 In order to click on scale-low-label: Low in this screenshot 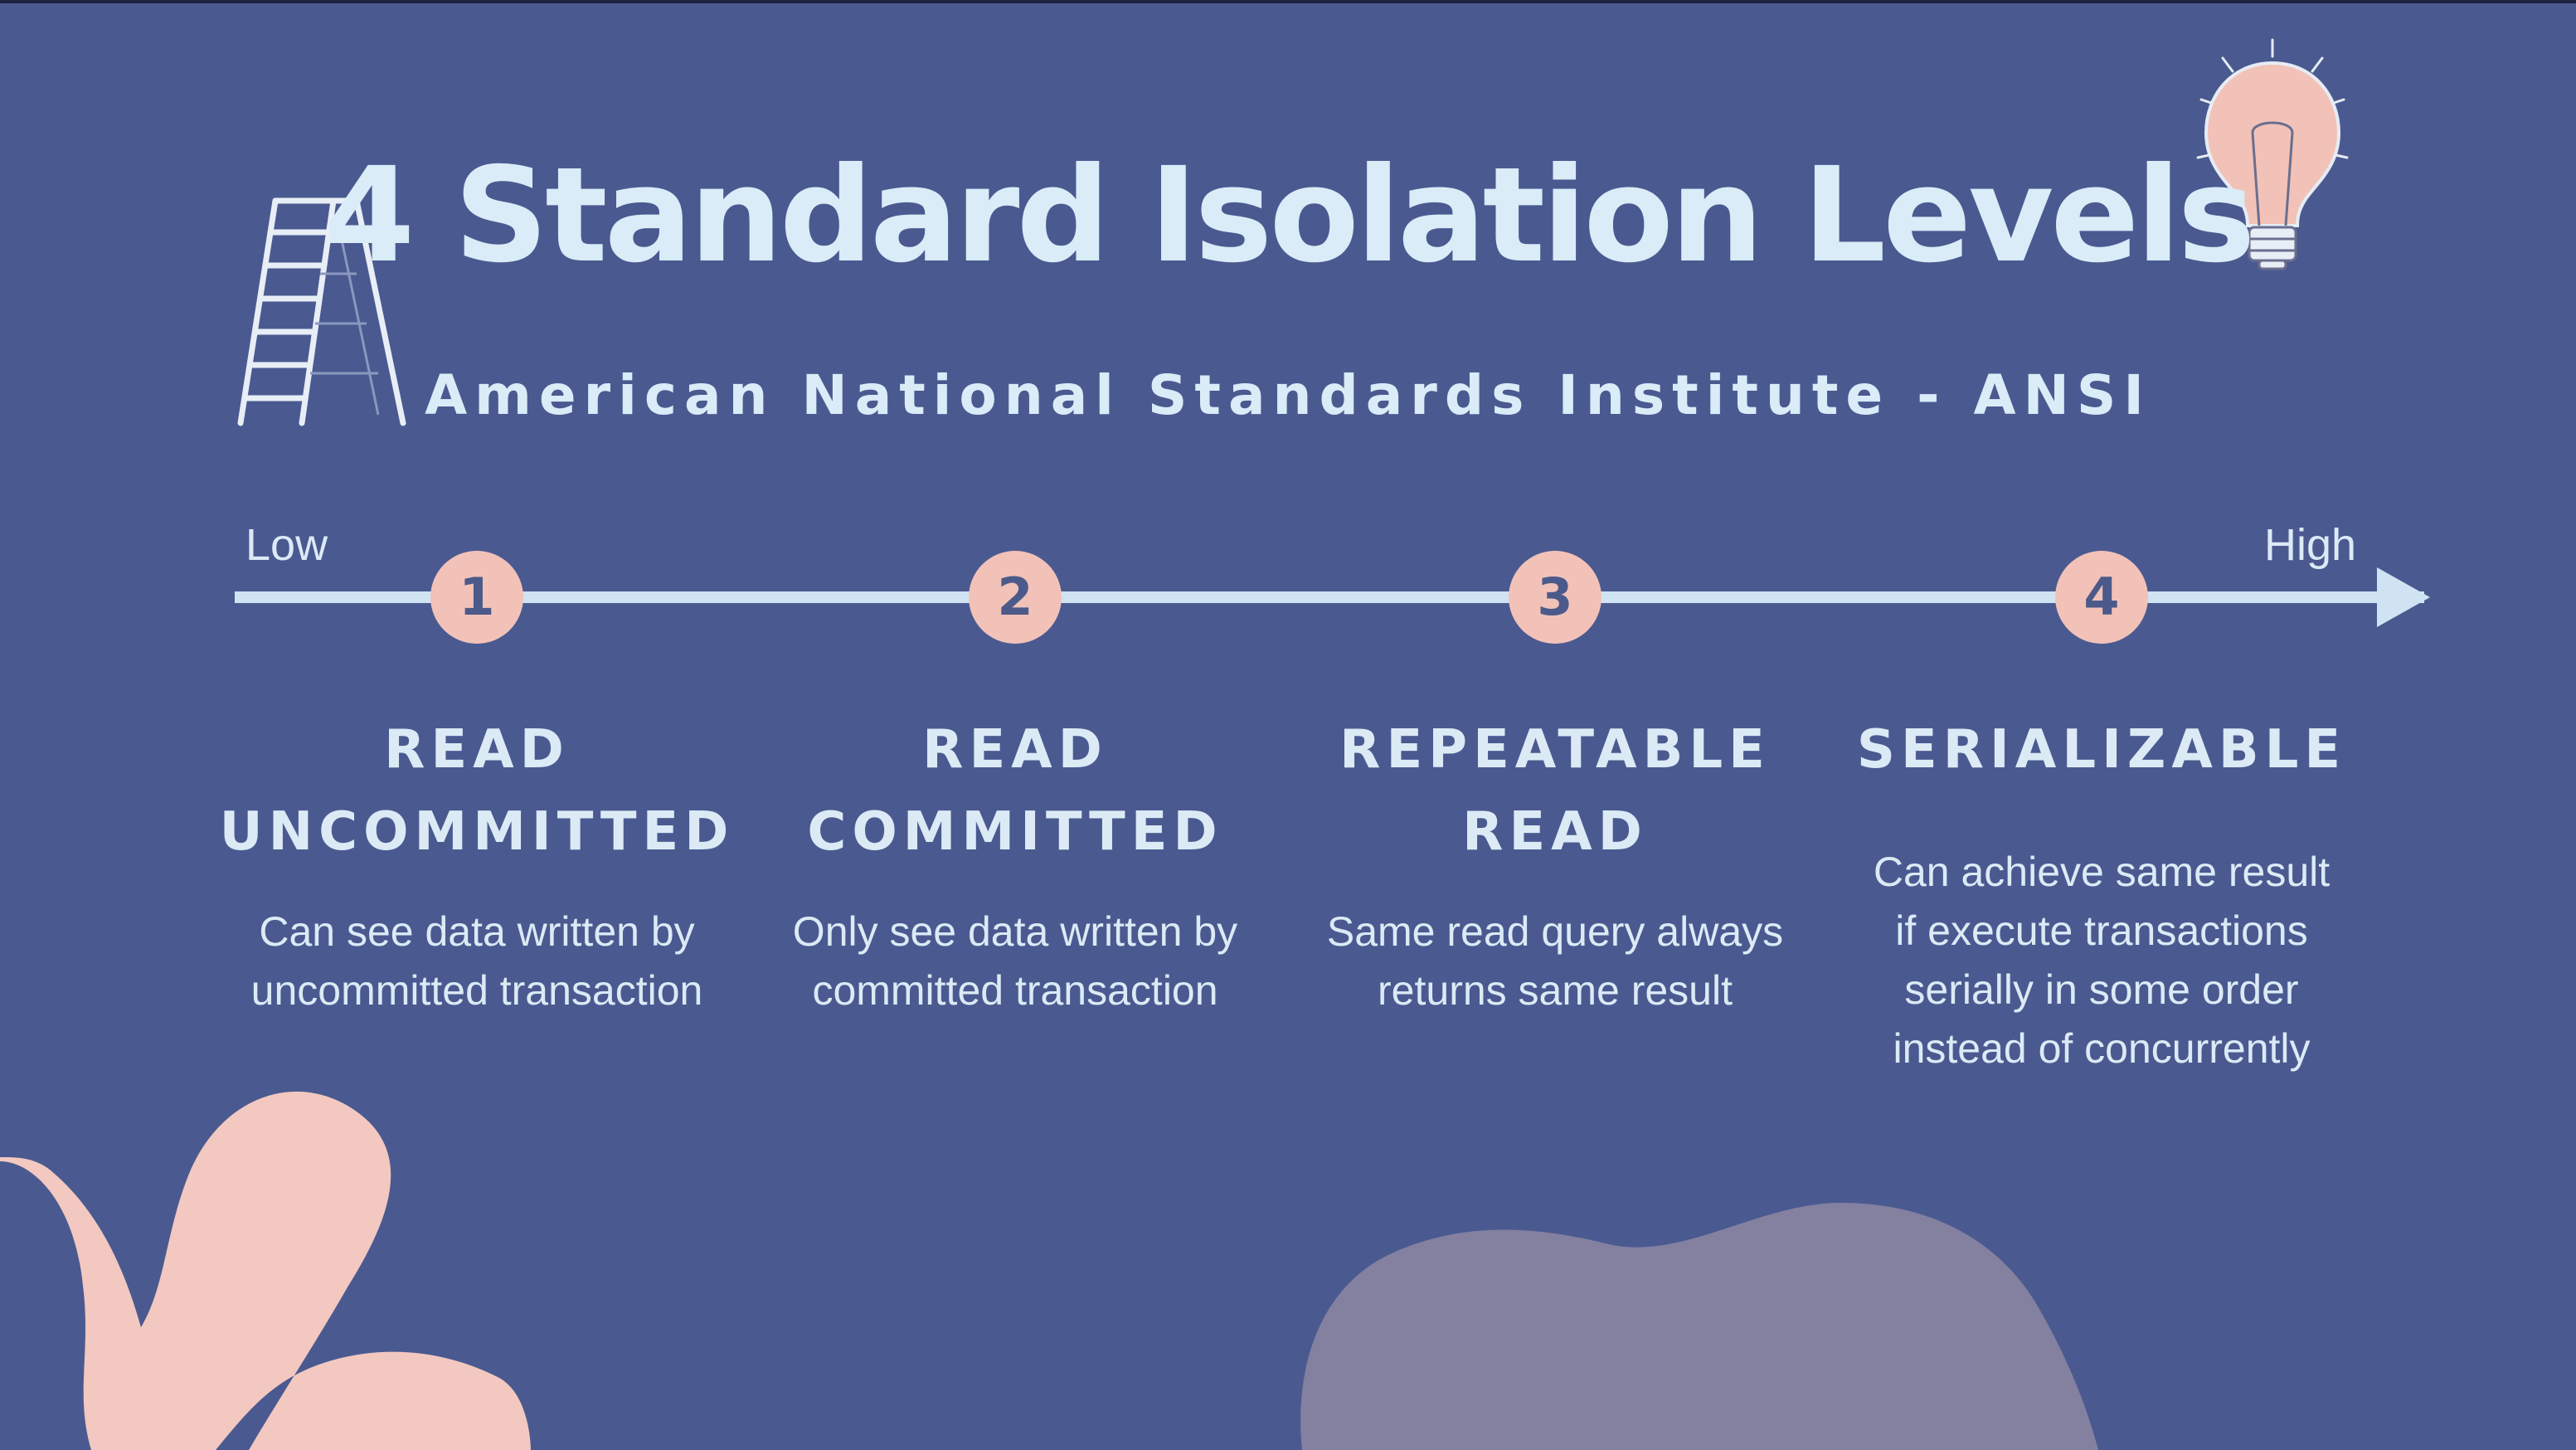, I will do `click(287, 545)`.